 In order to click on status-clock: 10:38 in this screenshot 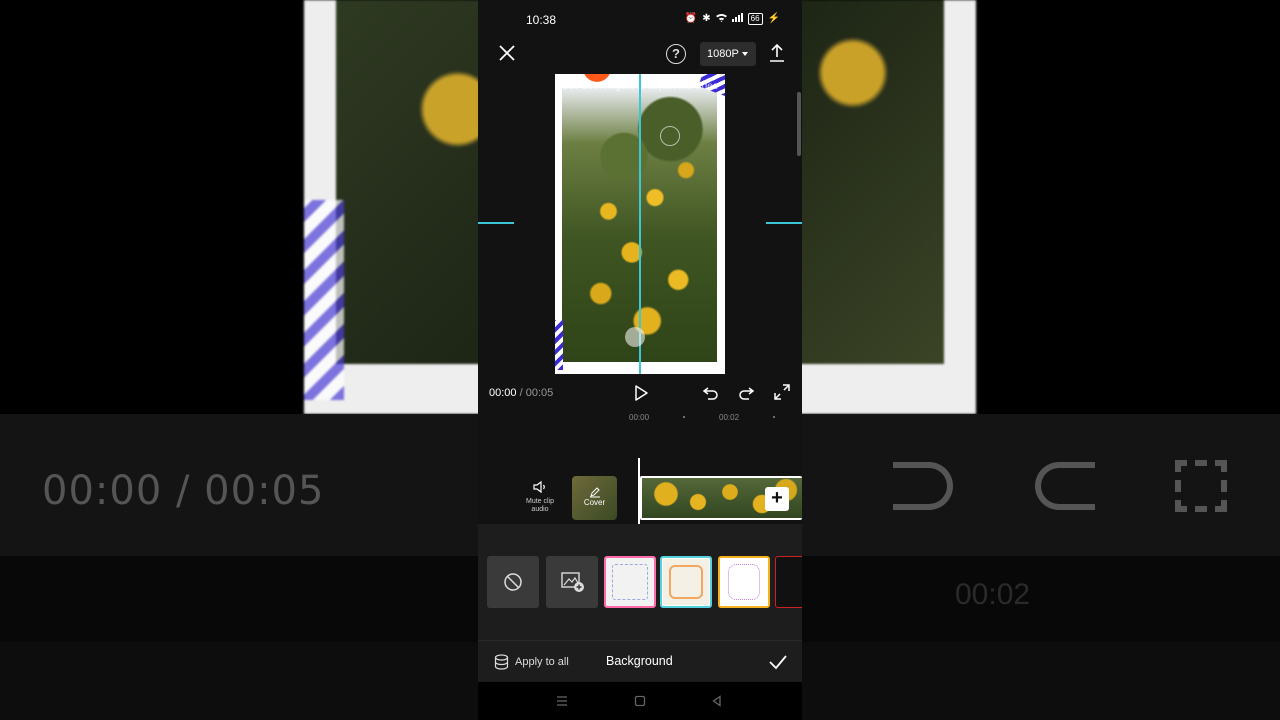, I will do `click(541, 20)`.